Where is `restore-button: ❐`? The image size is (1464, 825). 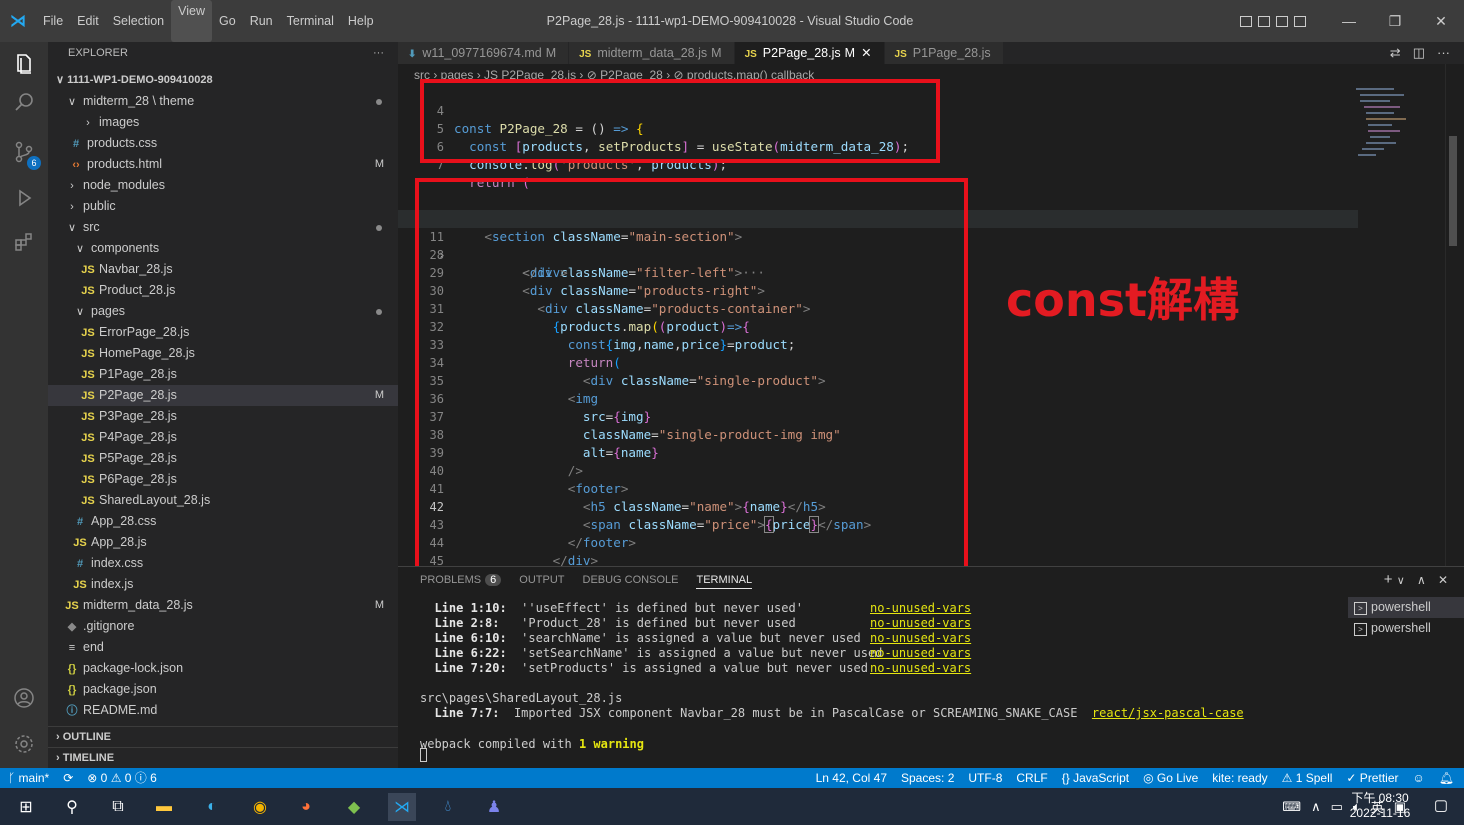
restore-button: ❐ is located at coordinates (1395, 21).